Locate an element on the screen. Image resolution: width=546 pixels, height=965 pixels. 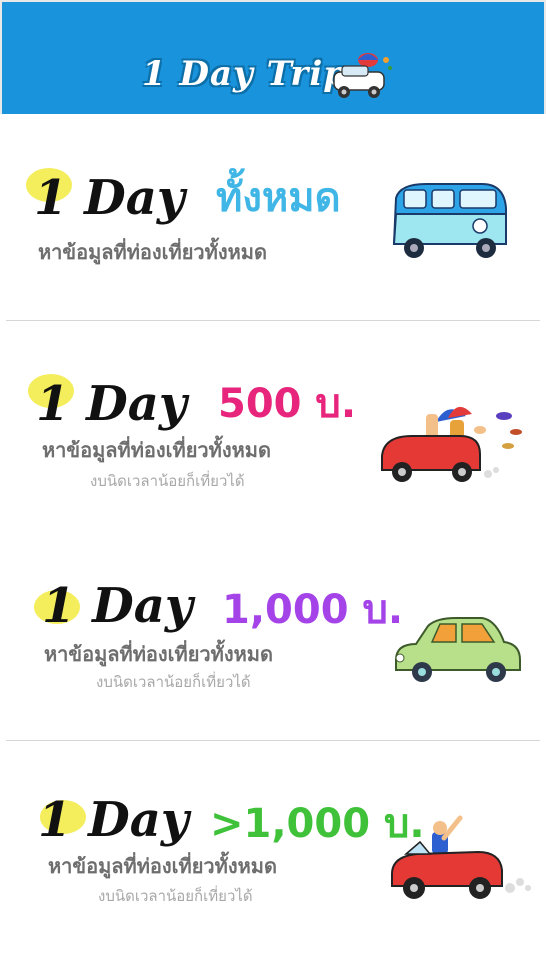
app-title: 1 Day Trip is located at coordinates (245, 74).